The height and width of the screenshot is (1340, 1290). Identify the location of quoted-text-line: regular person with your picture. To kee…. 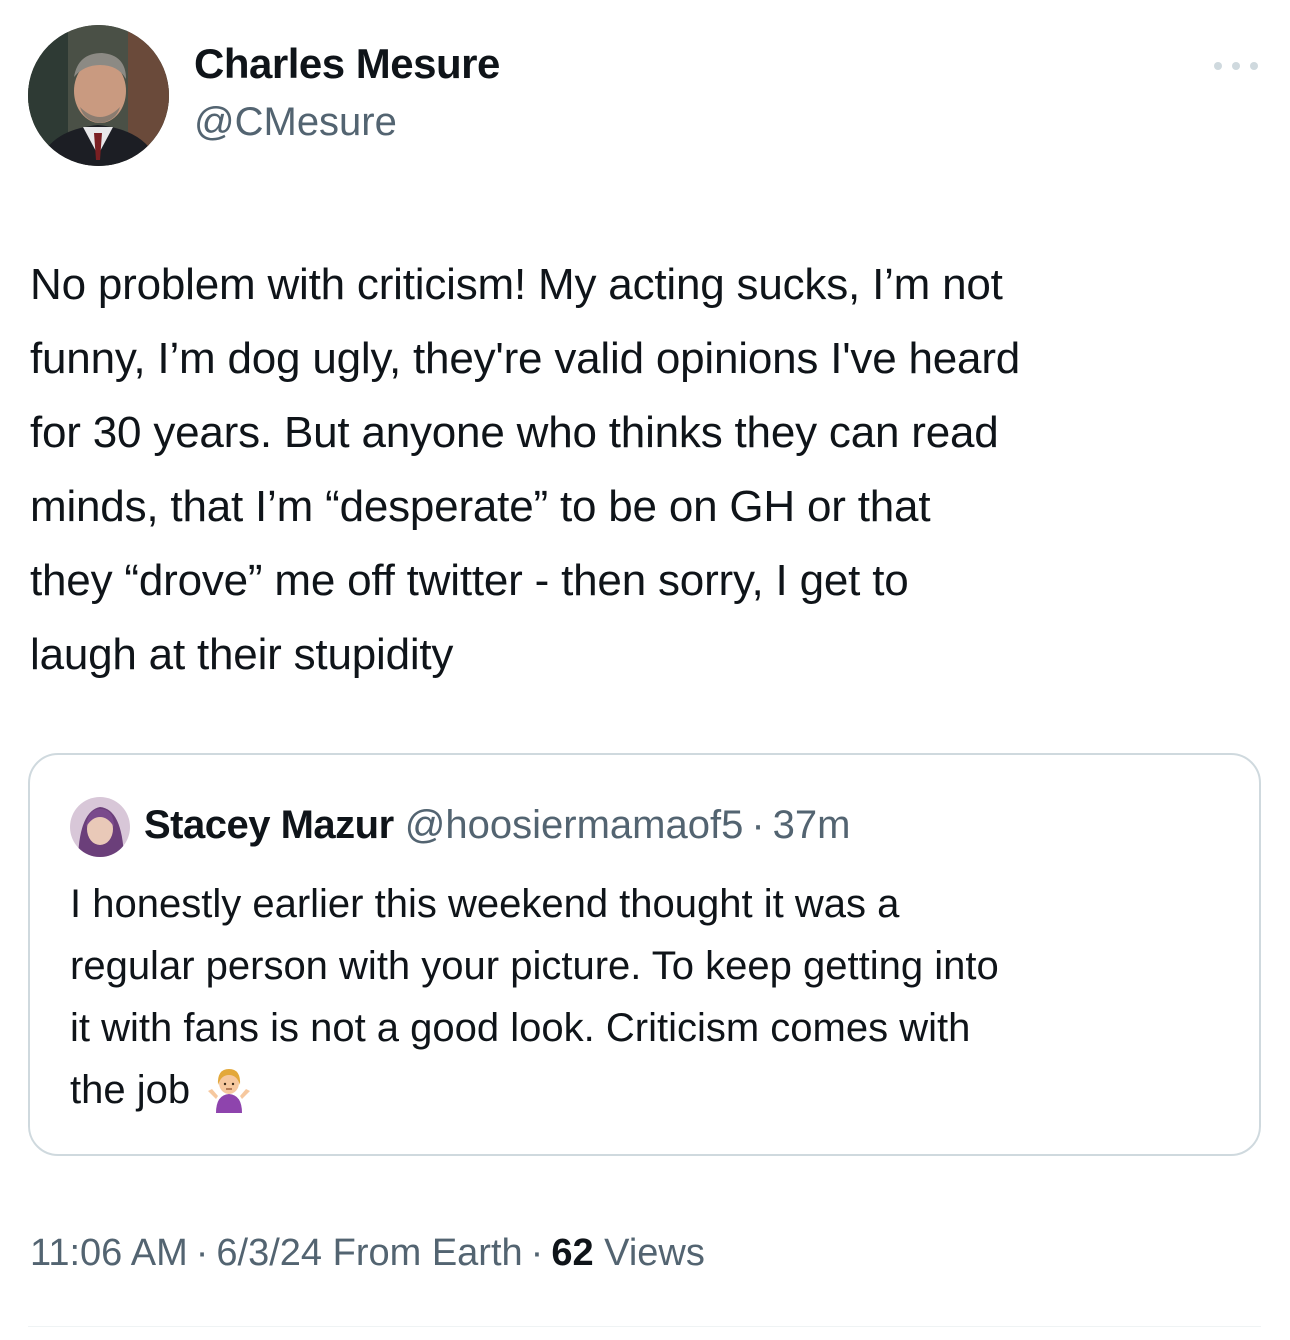
(534, 966).